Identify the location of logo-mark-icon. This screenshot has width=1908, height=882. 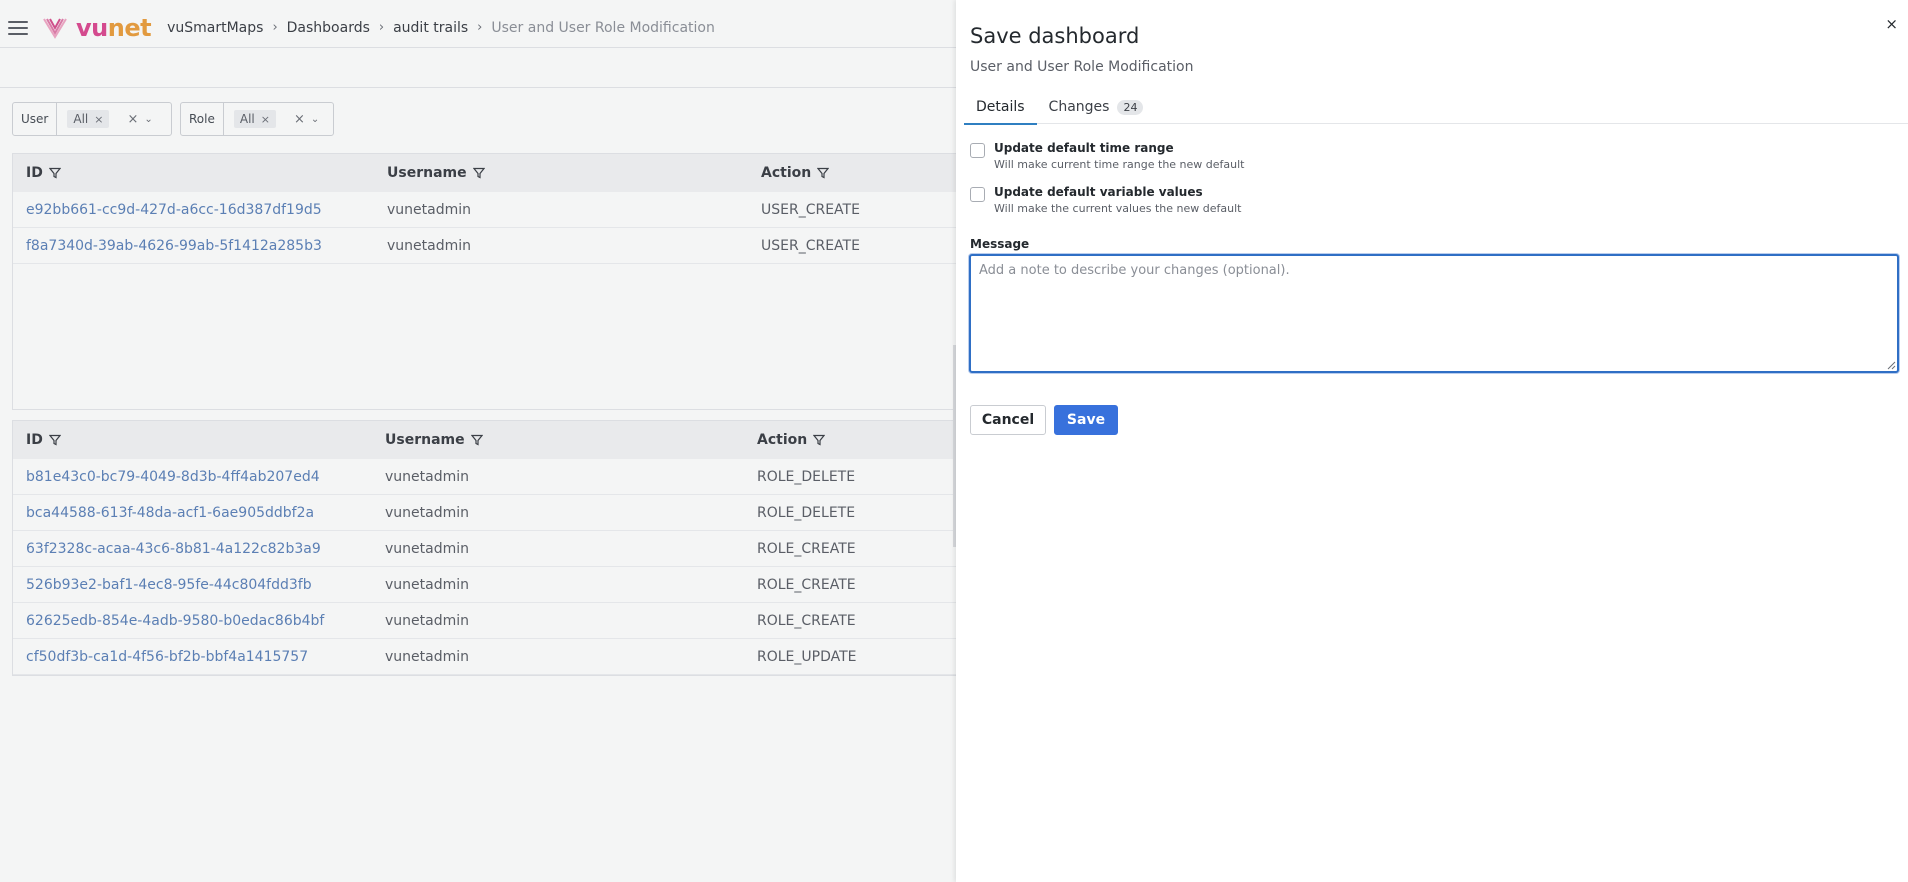
(55, 28).